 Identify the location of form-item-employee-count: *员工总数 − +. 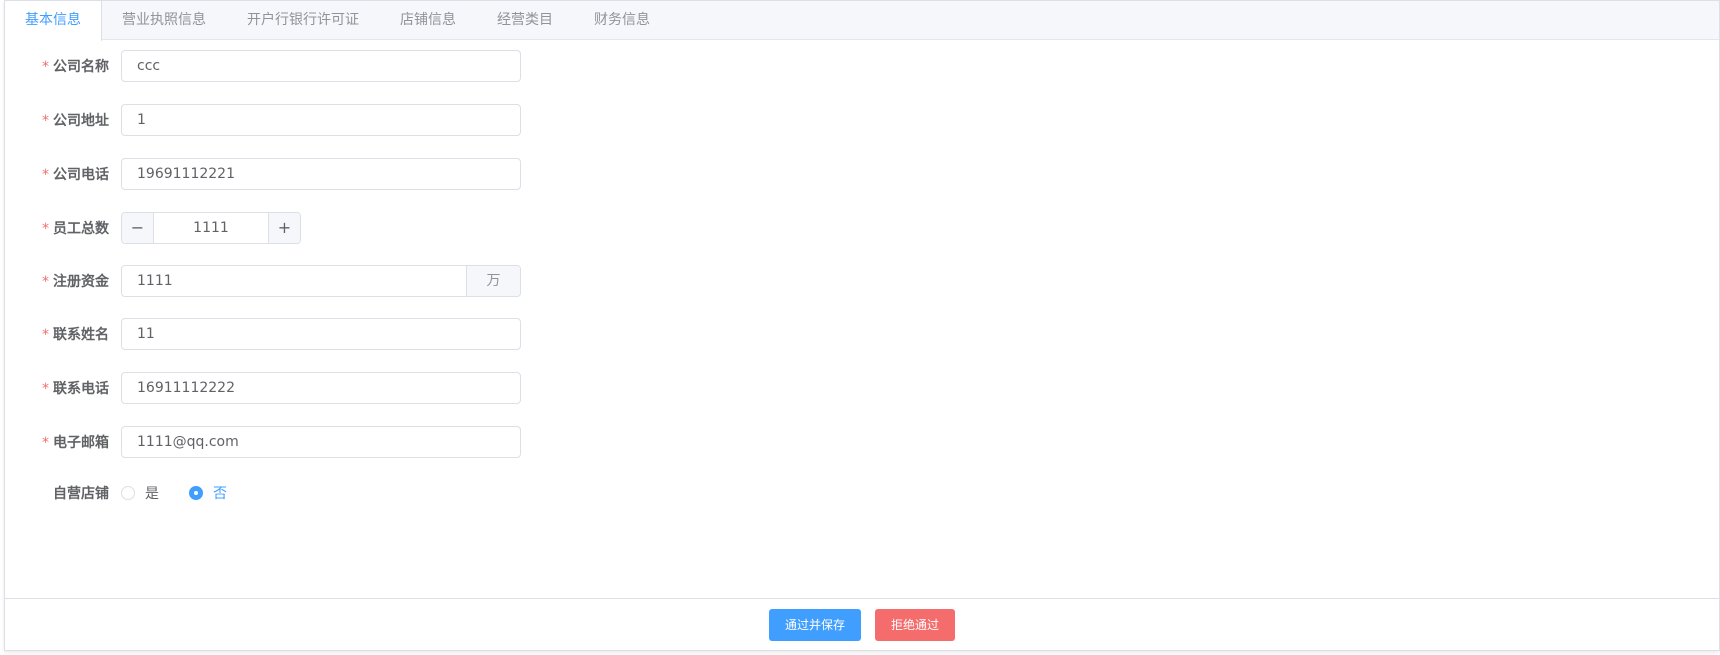
(305, 228).